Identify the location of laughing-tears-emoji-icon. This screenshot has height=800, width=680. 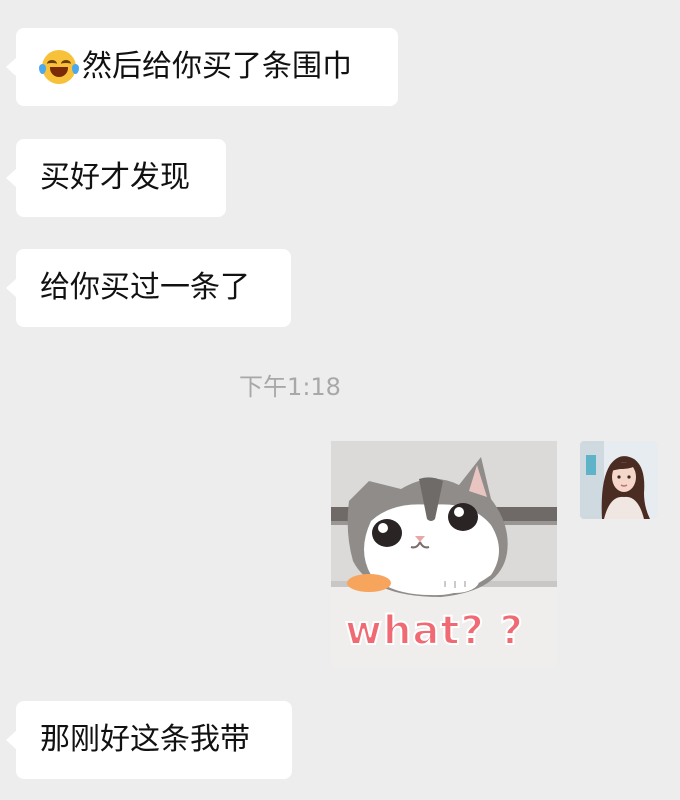
(59, 67).